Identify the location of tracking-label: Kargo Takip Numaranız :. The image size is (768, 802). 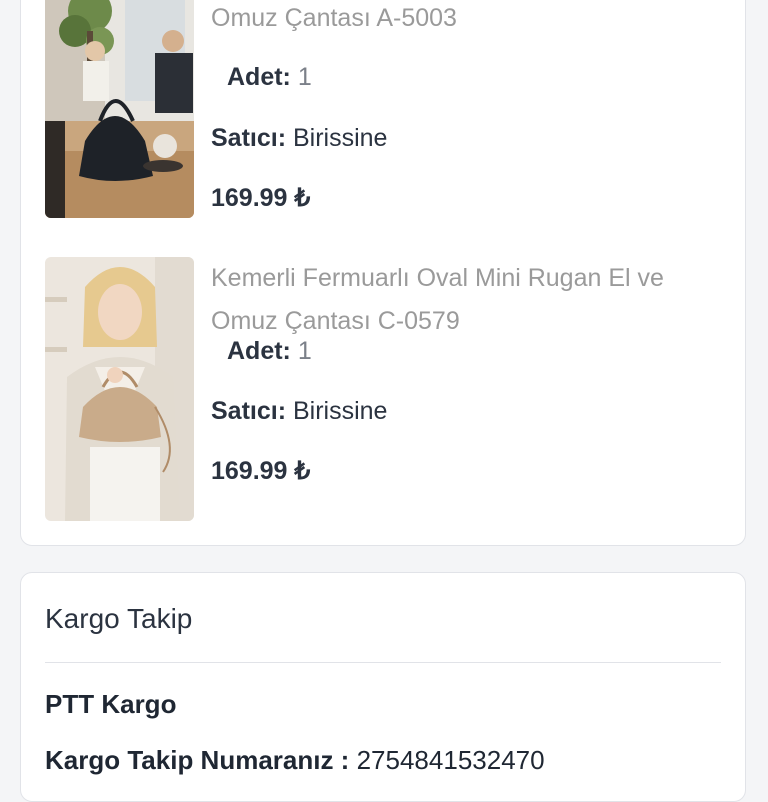
(197, 760).